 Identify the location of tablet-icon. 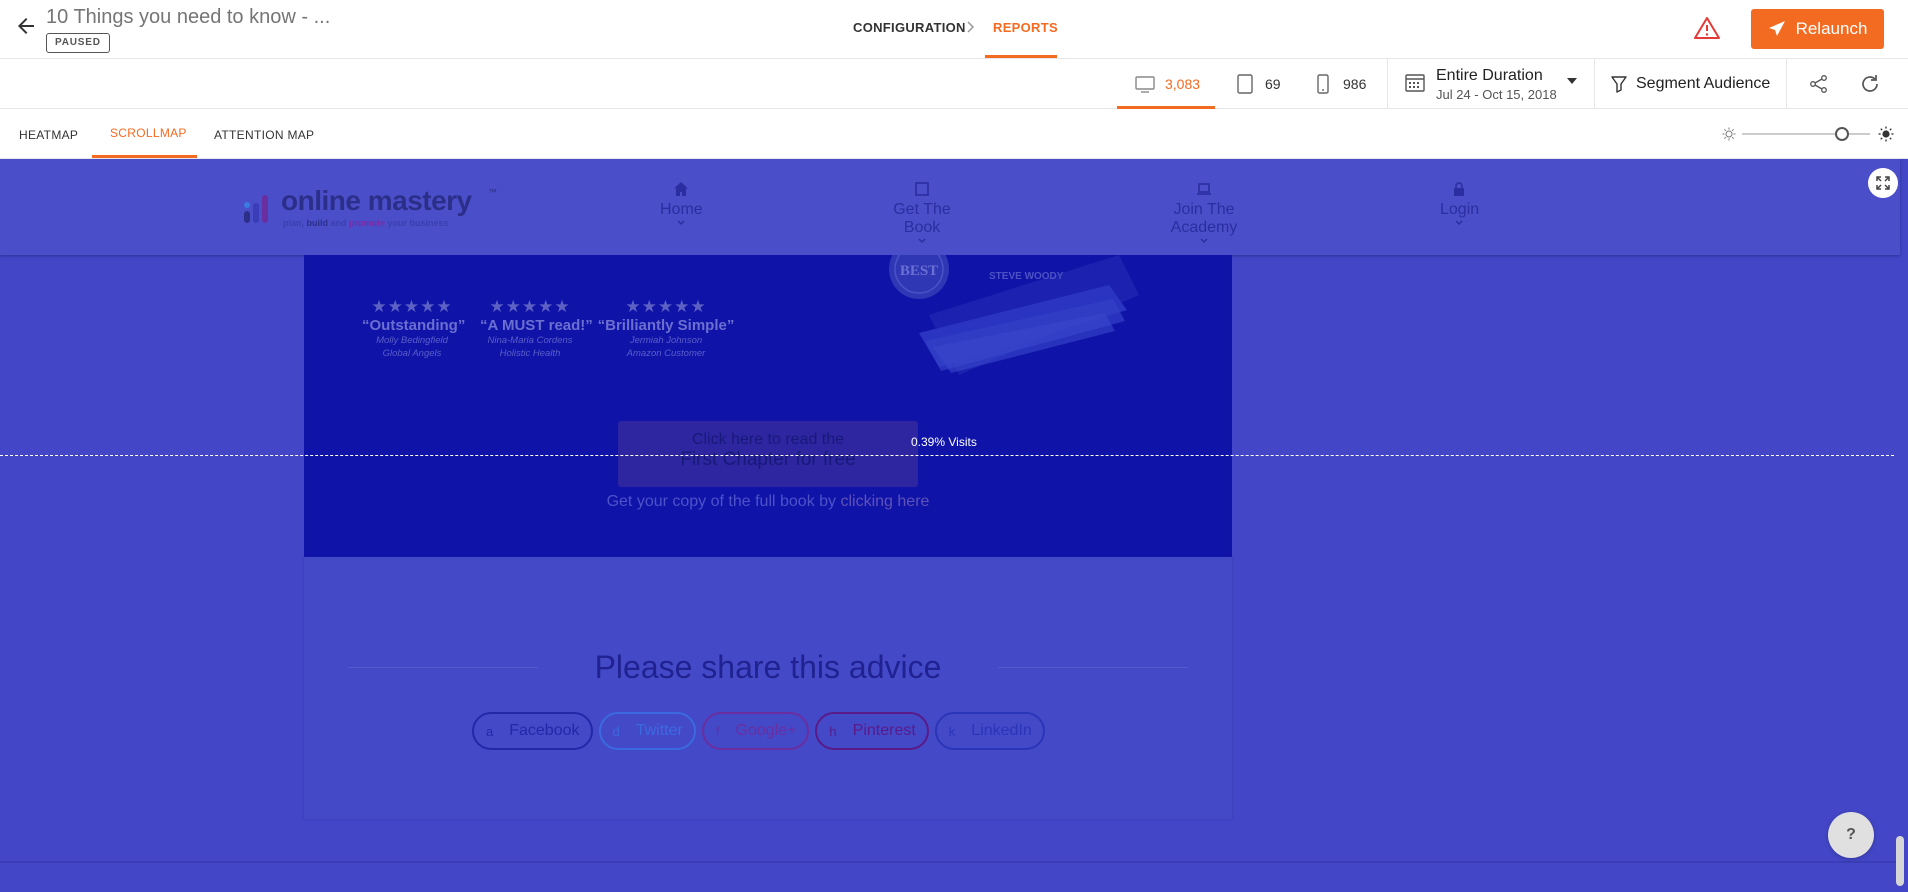
(1245, 84).